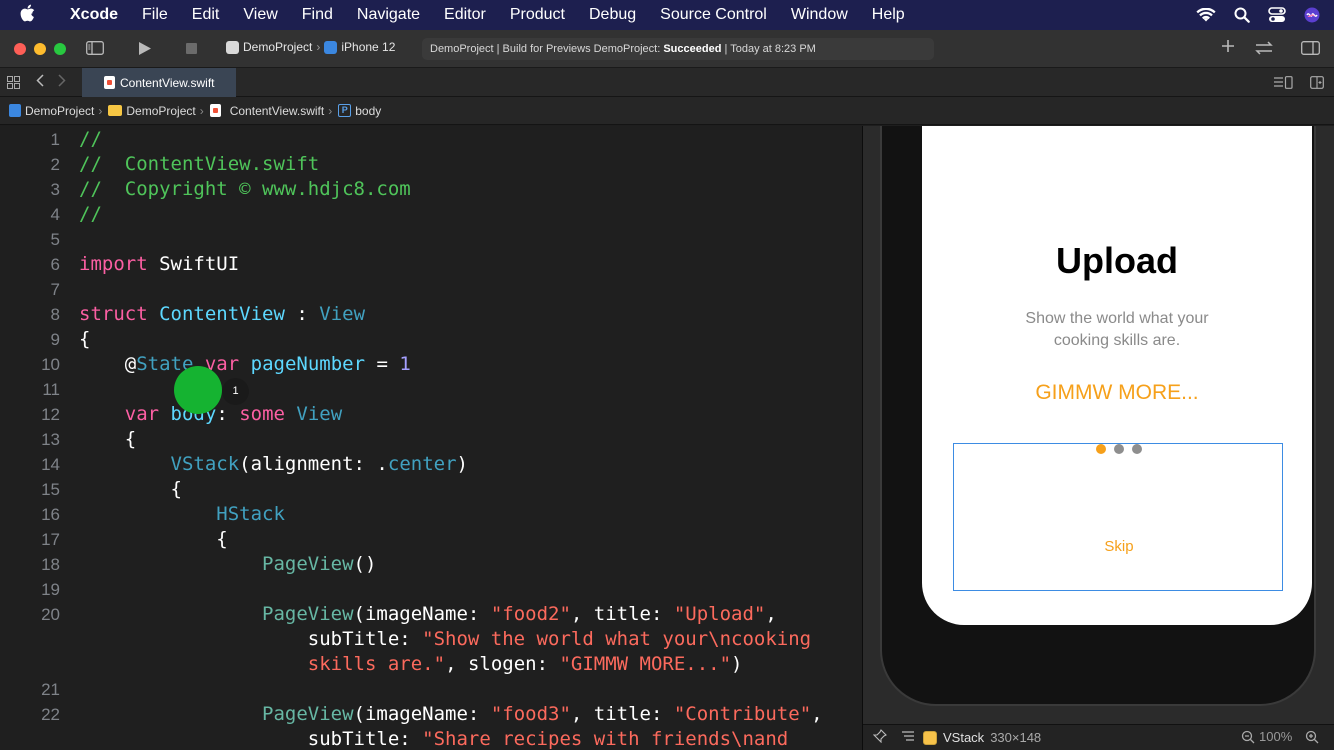 The height and width of the screenshot is (750, 1334). I want to click on spotlight-search-icon, so click(1242, 15).